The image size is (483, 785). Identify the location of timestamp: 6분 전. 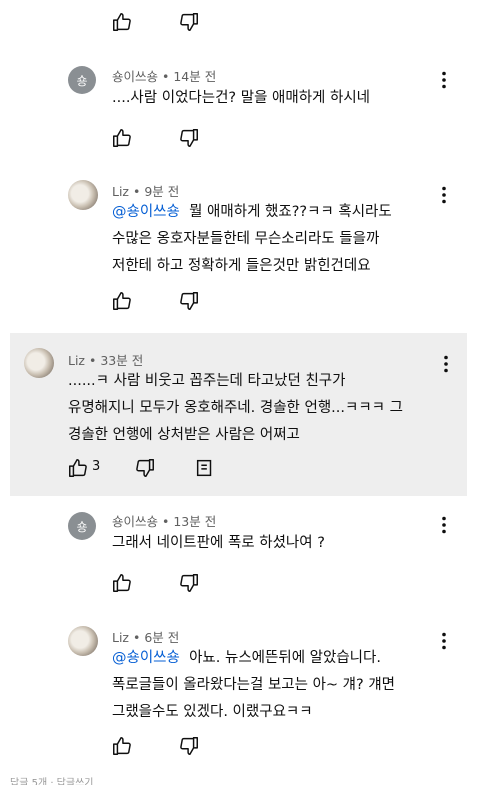
(161, 637).